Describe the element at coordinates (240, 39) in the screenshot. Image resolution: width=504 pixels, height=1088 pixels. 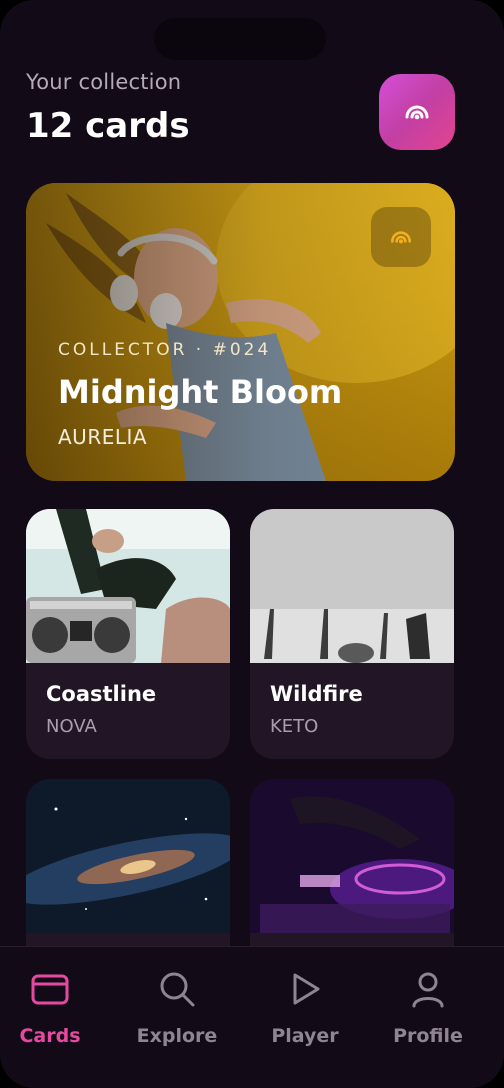
I see `camera-notch` at that location.